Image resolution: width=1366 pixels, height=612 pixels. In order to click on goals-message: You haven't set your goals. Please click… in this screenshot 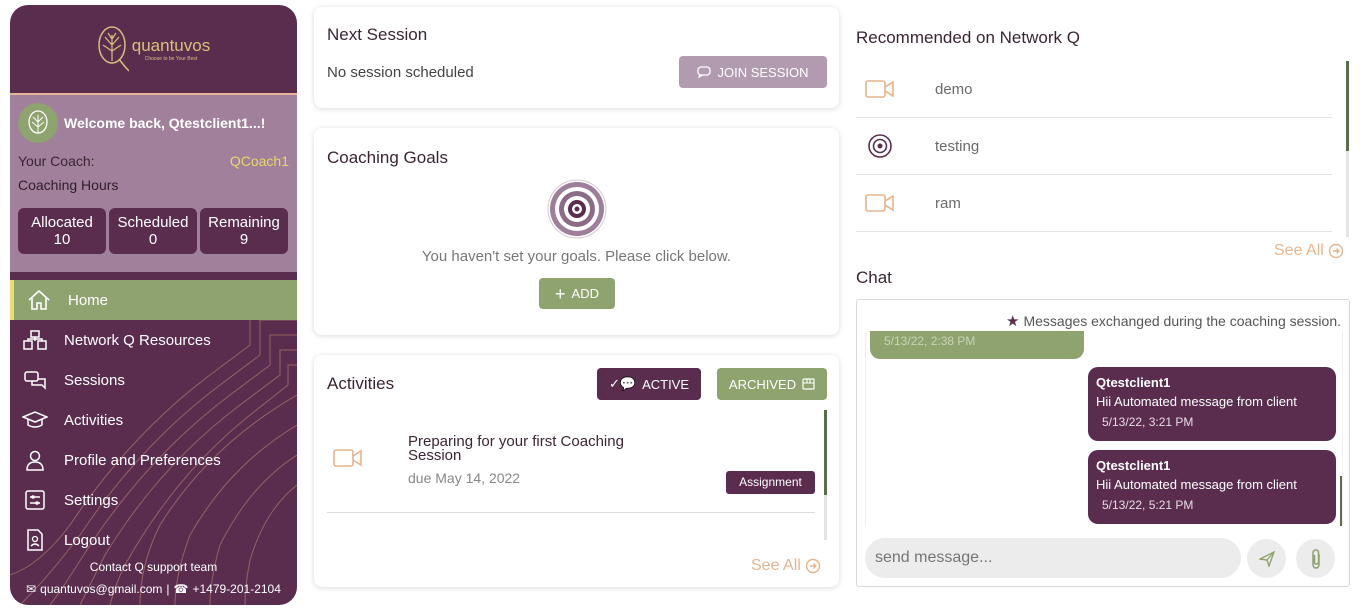, I will do `click(576, 256)`.